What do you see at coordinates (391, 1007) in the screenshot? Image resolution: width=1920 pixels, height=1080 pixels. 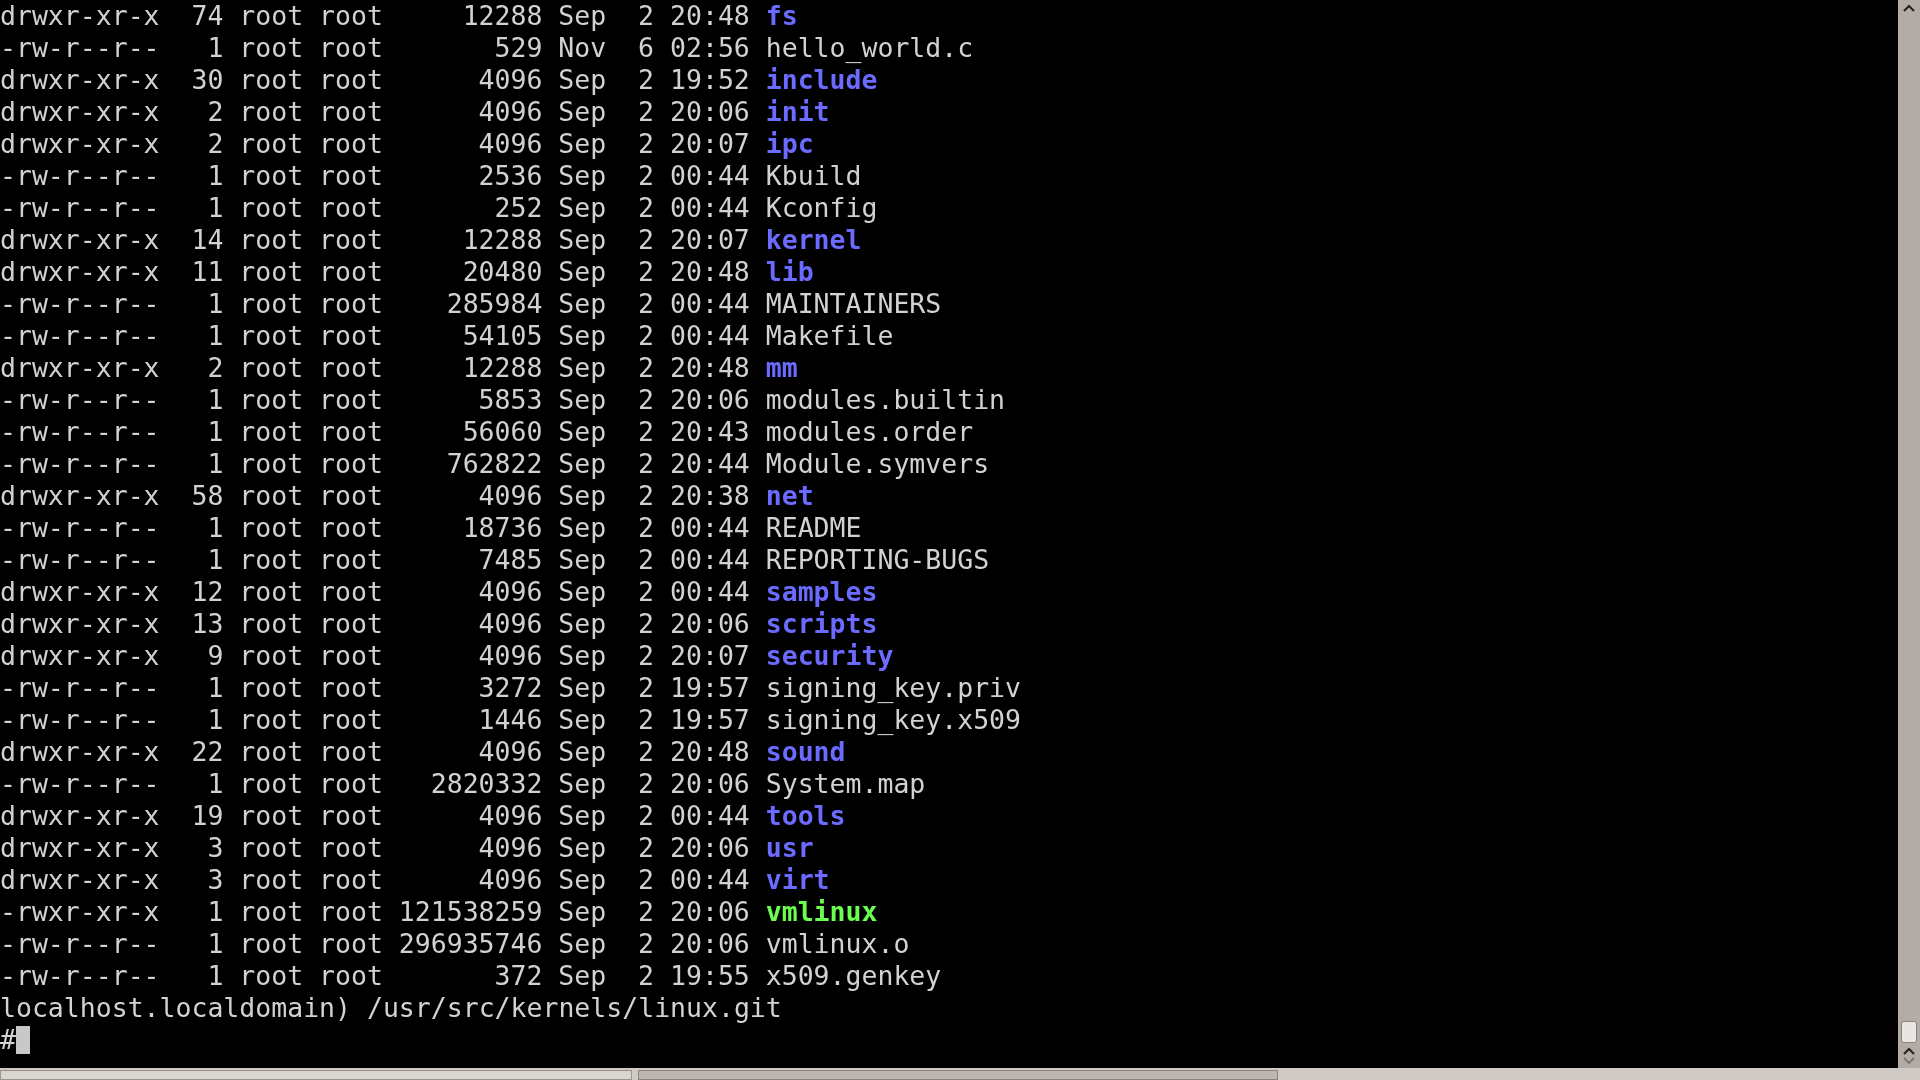 I see `prompt-text: localhost.localdomain) /usr/src/kernels/linux.git` at bounding box center [391, 1007].